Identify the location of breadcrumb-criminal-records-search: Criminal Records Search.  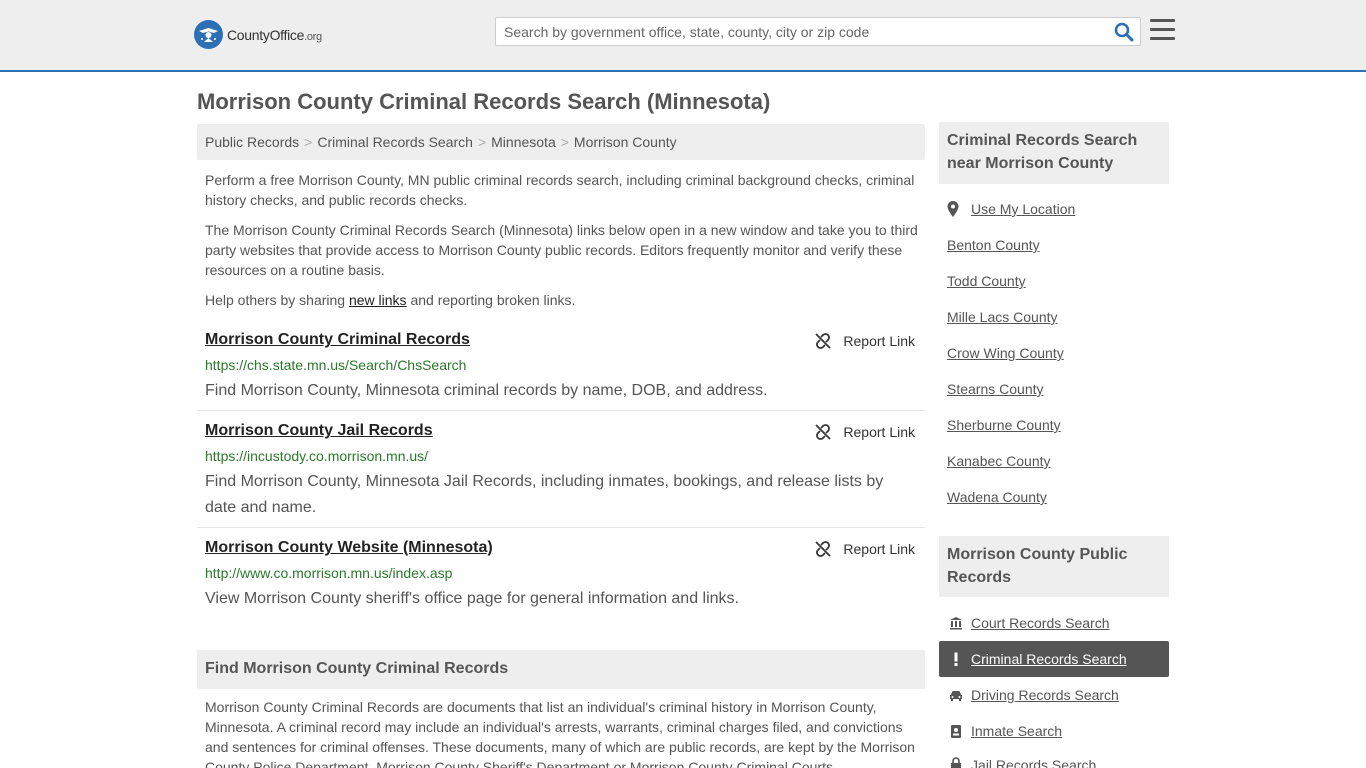
(395, 142).